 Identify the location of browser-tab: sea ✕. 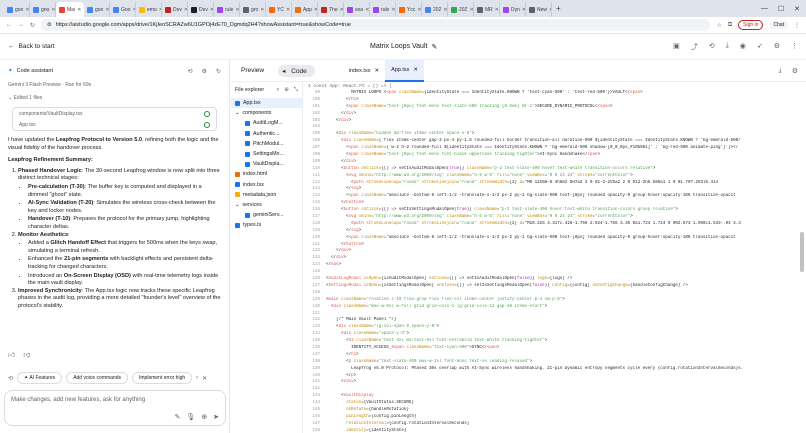
(357, 9).